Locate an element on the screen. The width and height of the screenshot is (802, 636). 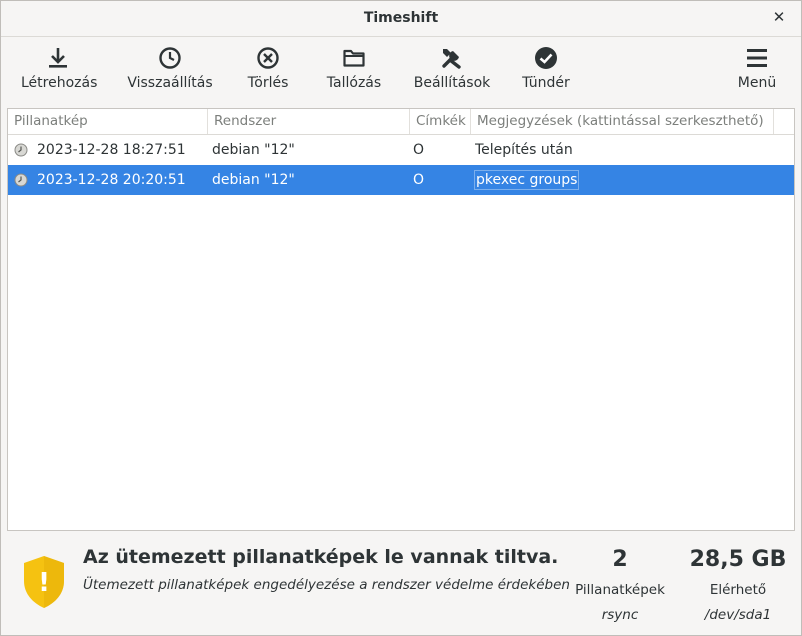
clock-icon is located at coordinates (170, 58).